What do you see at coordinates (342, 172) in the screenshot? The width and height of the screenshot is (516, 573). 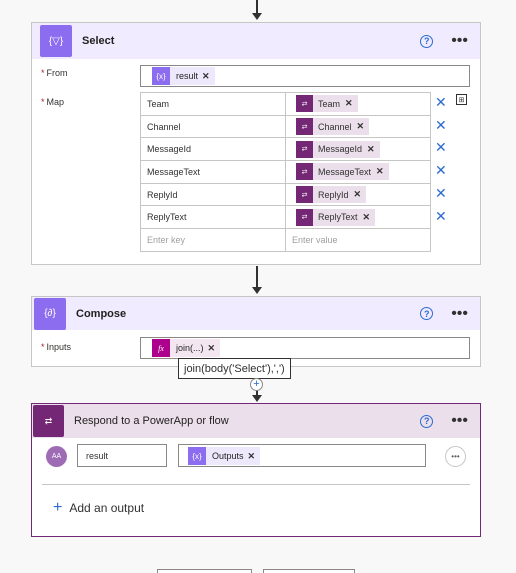 I see `map-value-token: ⇄ MessageText ✕` at bounding box center [342, 172].